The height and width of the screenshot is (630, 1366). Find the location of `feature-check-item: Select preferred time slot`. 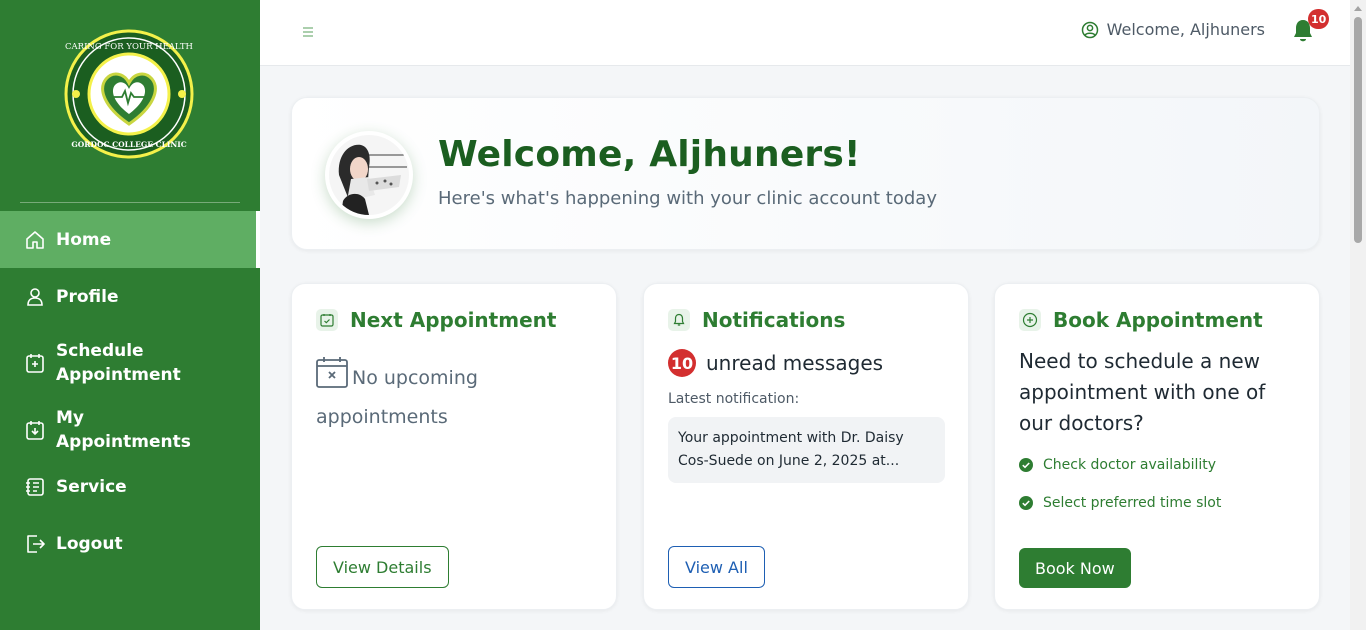

feature-check-item: Select preferred time slot is located at coordinates (1120, 503).